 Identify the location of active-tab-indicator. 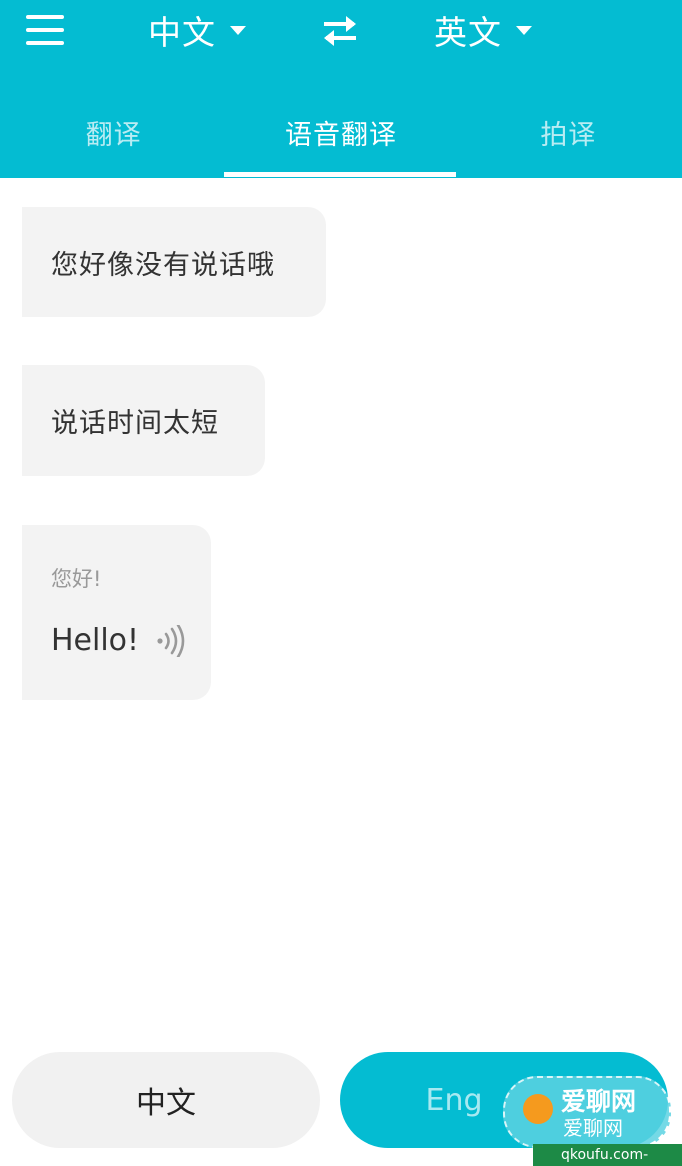
(340, 174).